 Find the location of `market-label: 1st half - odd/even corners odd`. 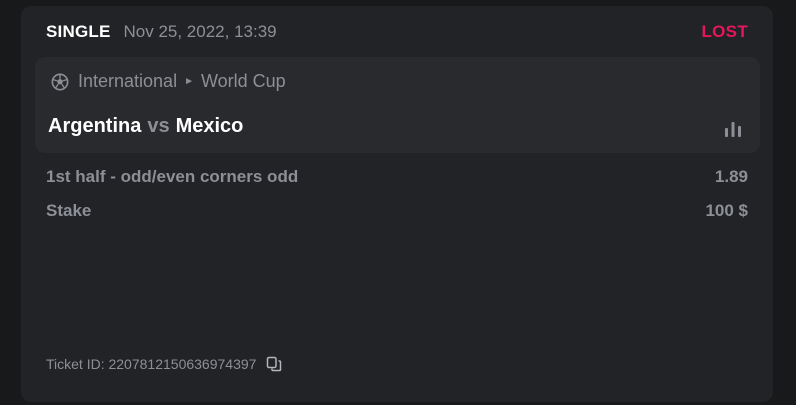

market-label: 1st half - odd/even corners odd is located at coordinates (172, 176).